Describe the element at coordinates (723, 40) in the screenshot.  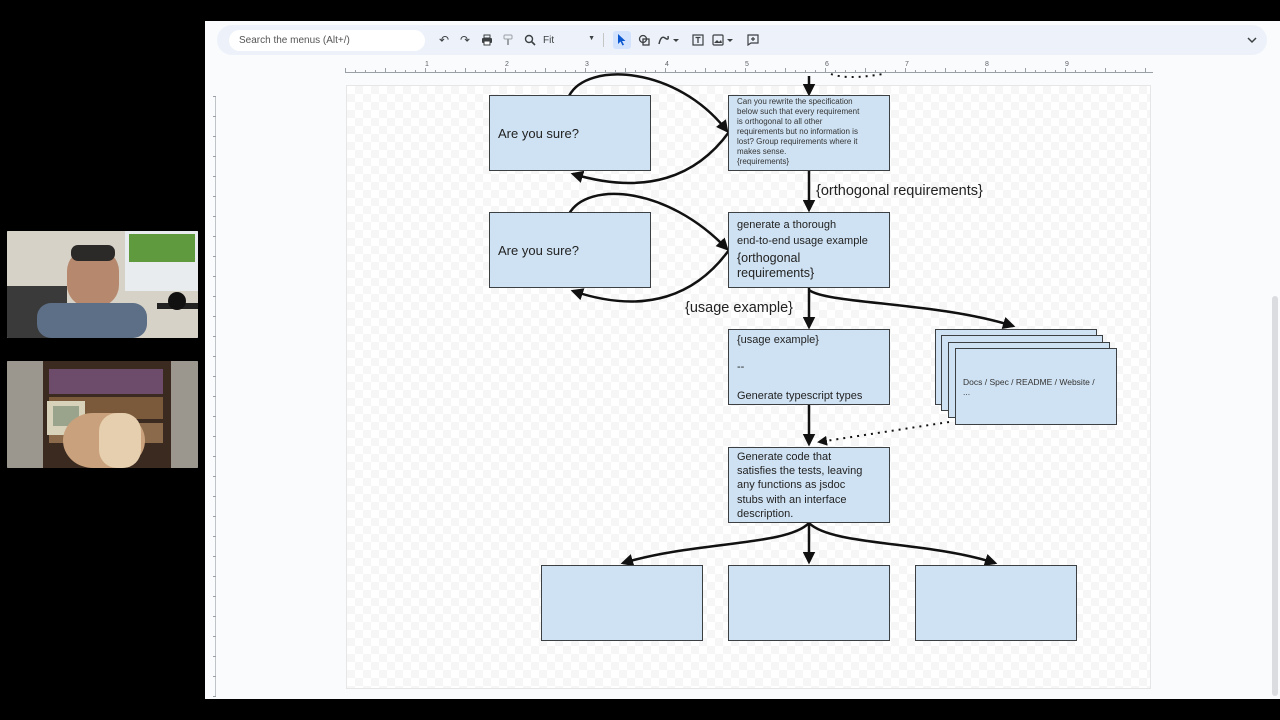
I see `image-icon` at that location.